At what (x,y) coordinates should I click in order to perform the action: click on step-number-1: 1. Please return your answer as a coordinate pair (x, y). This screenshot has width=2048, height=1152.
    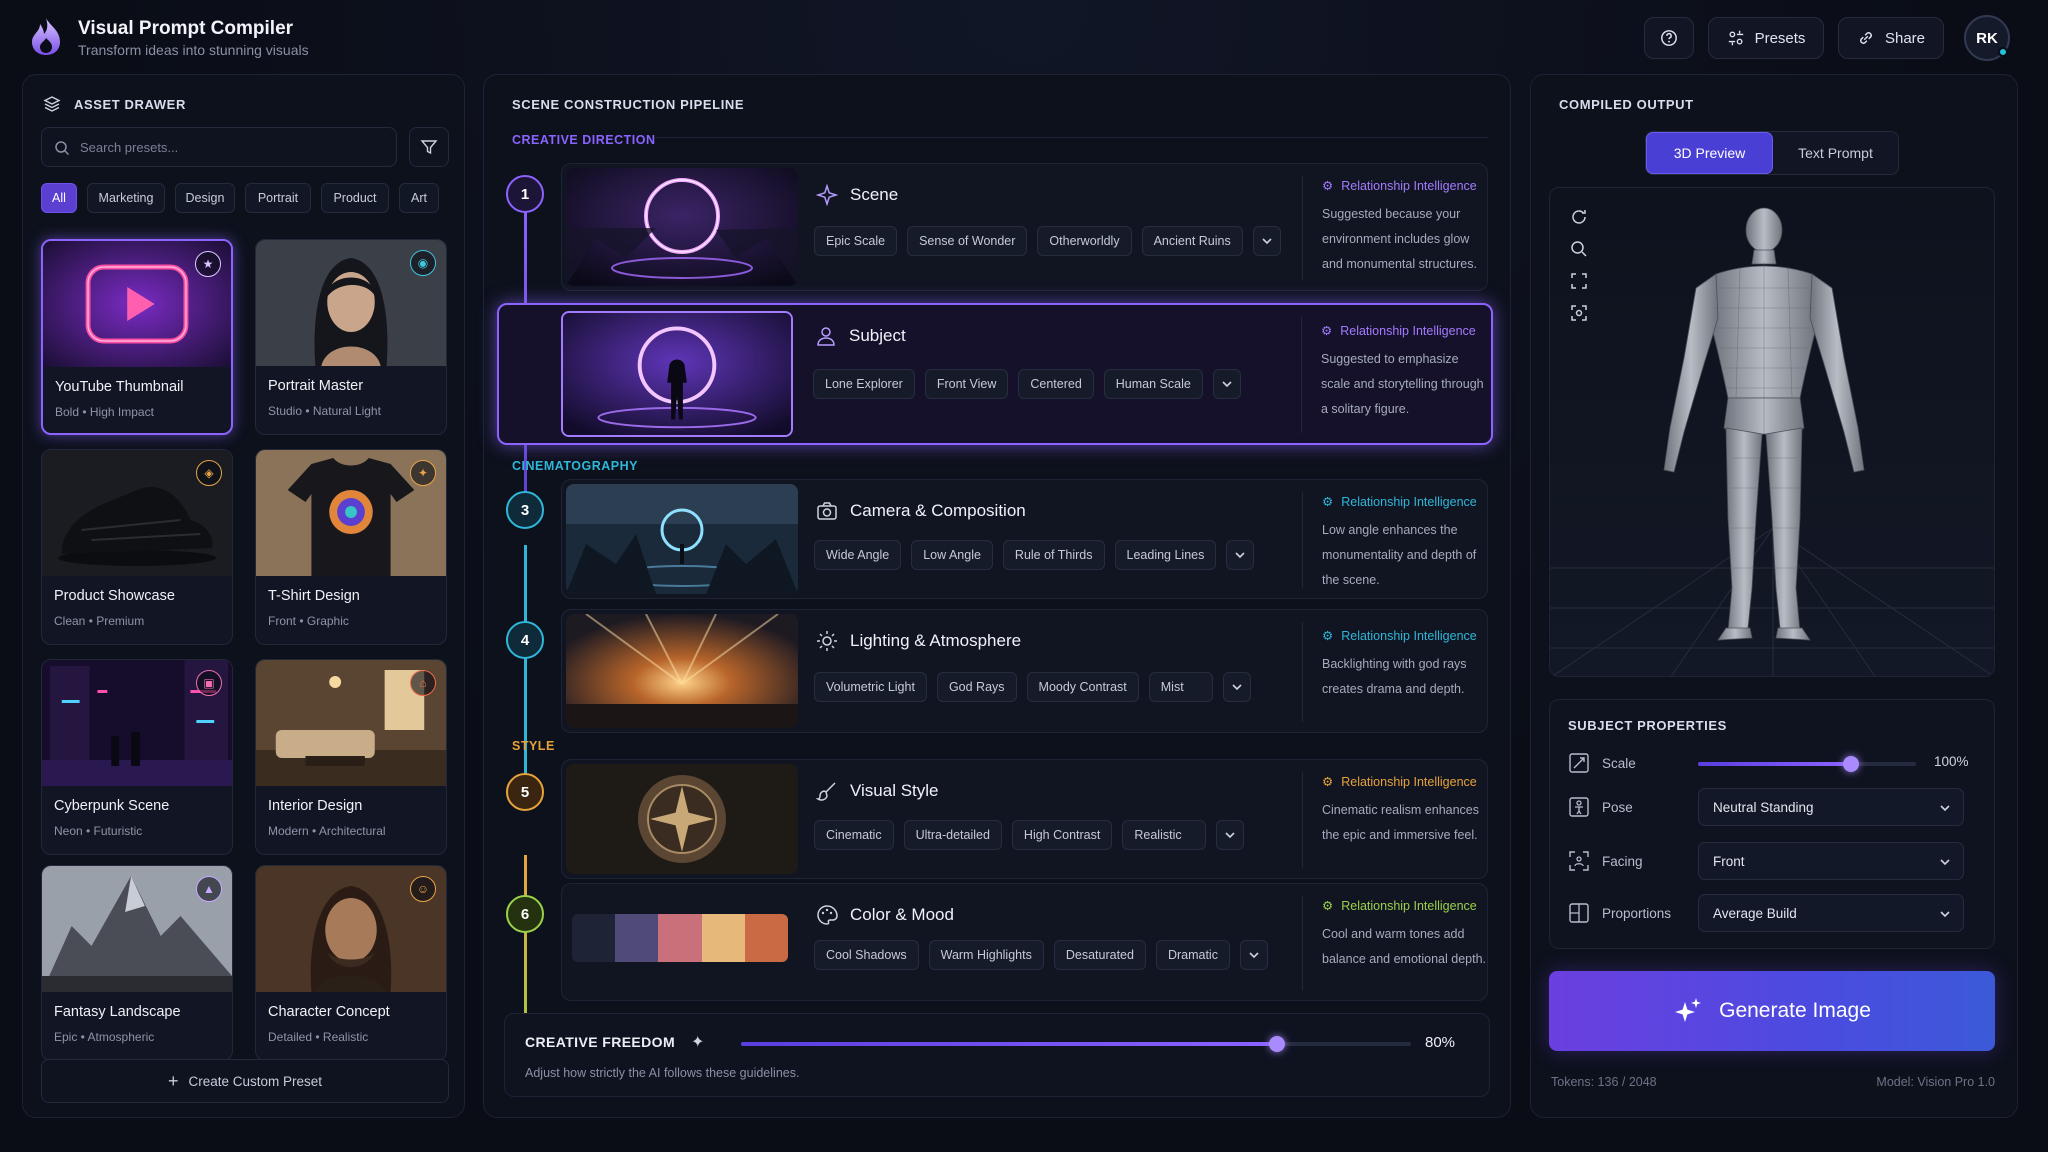
    Looking at the image, I should click on (525, 194).